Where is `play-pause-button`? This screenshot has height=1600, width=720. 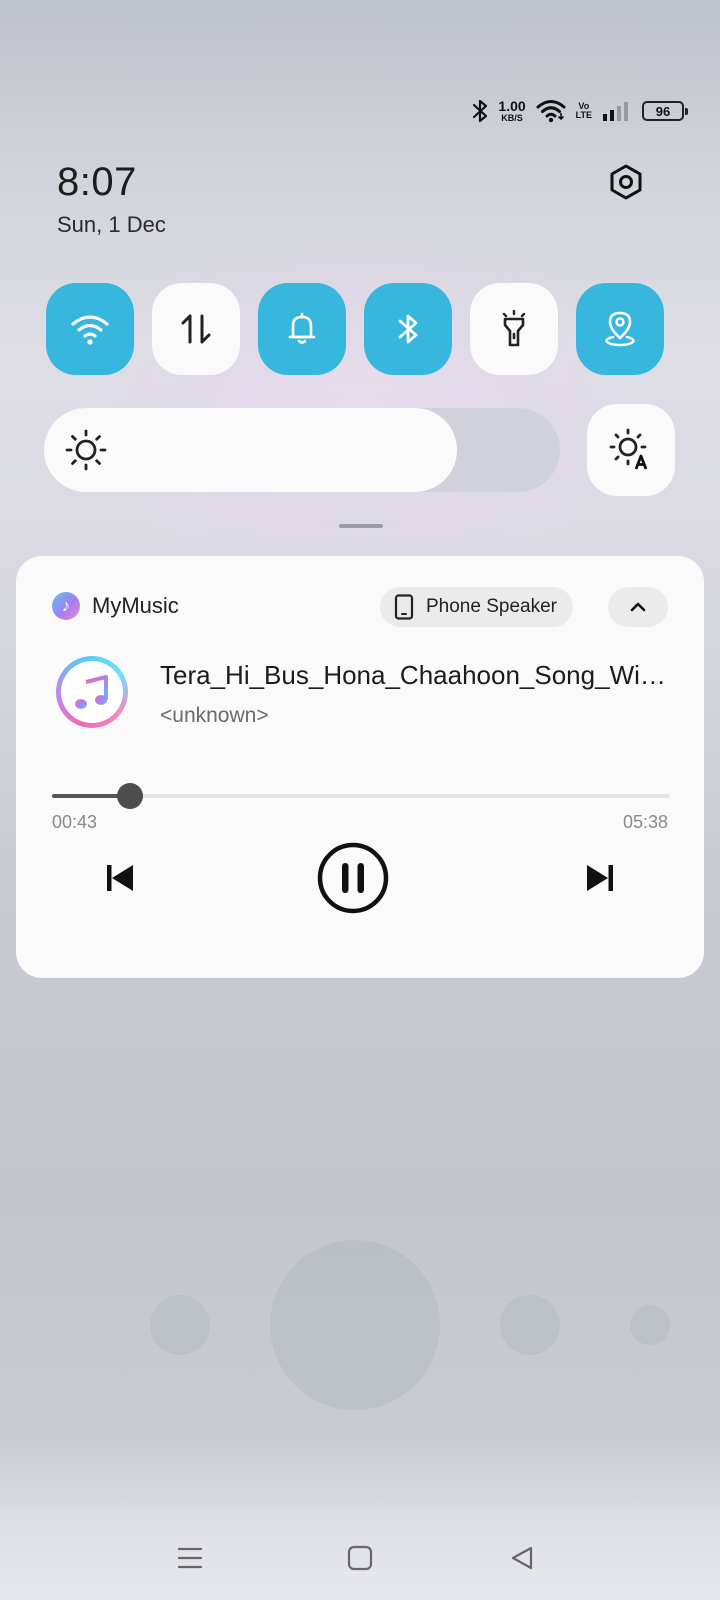
play-pause-button is located at coordinates (353, 878).